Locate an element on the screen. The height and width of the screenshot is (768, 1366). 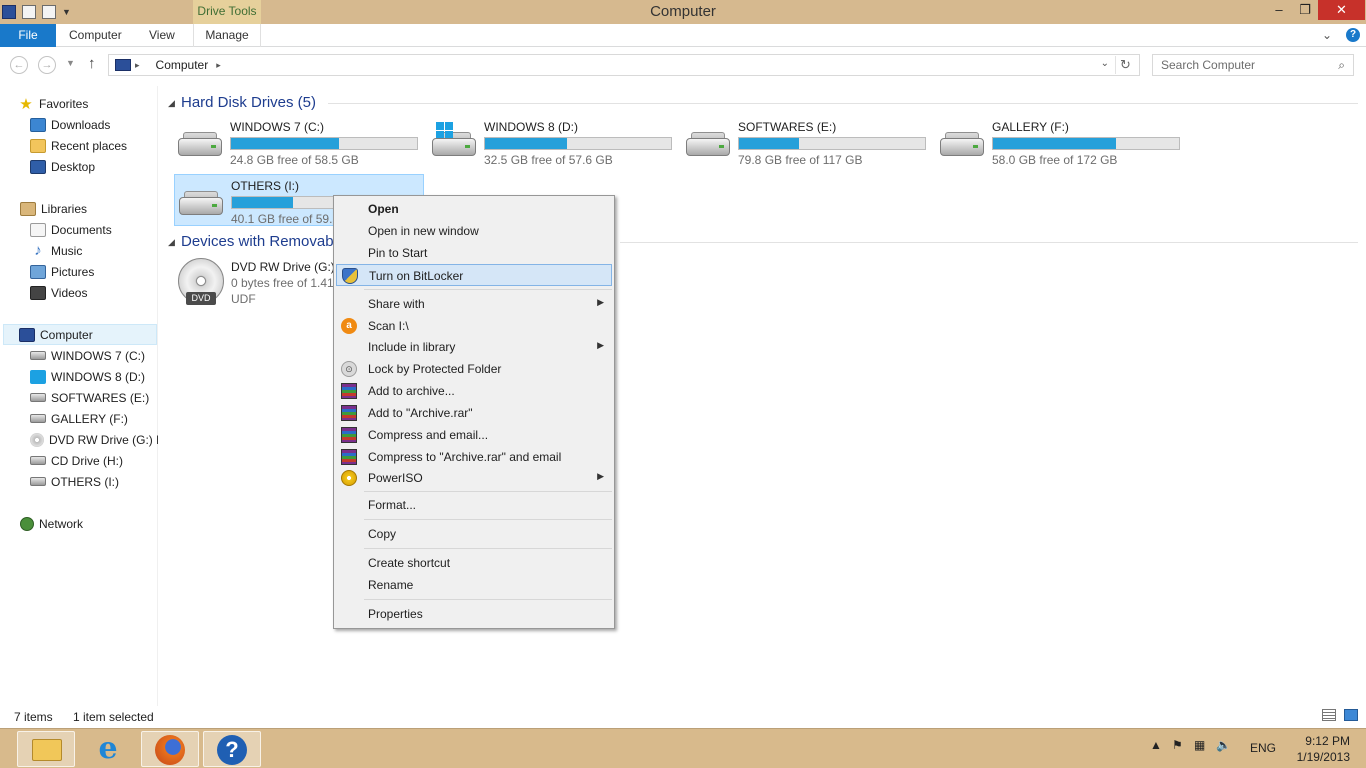
action-center-flag-icon: ⚑ is located at coordinates (1178, 745).